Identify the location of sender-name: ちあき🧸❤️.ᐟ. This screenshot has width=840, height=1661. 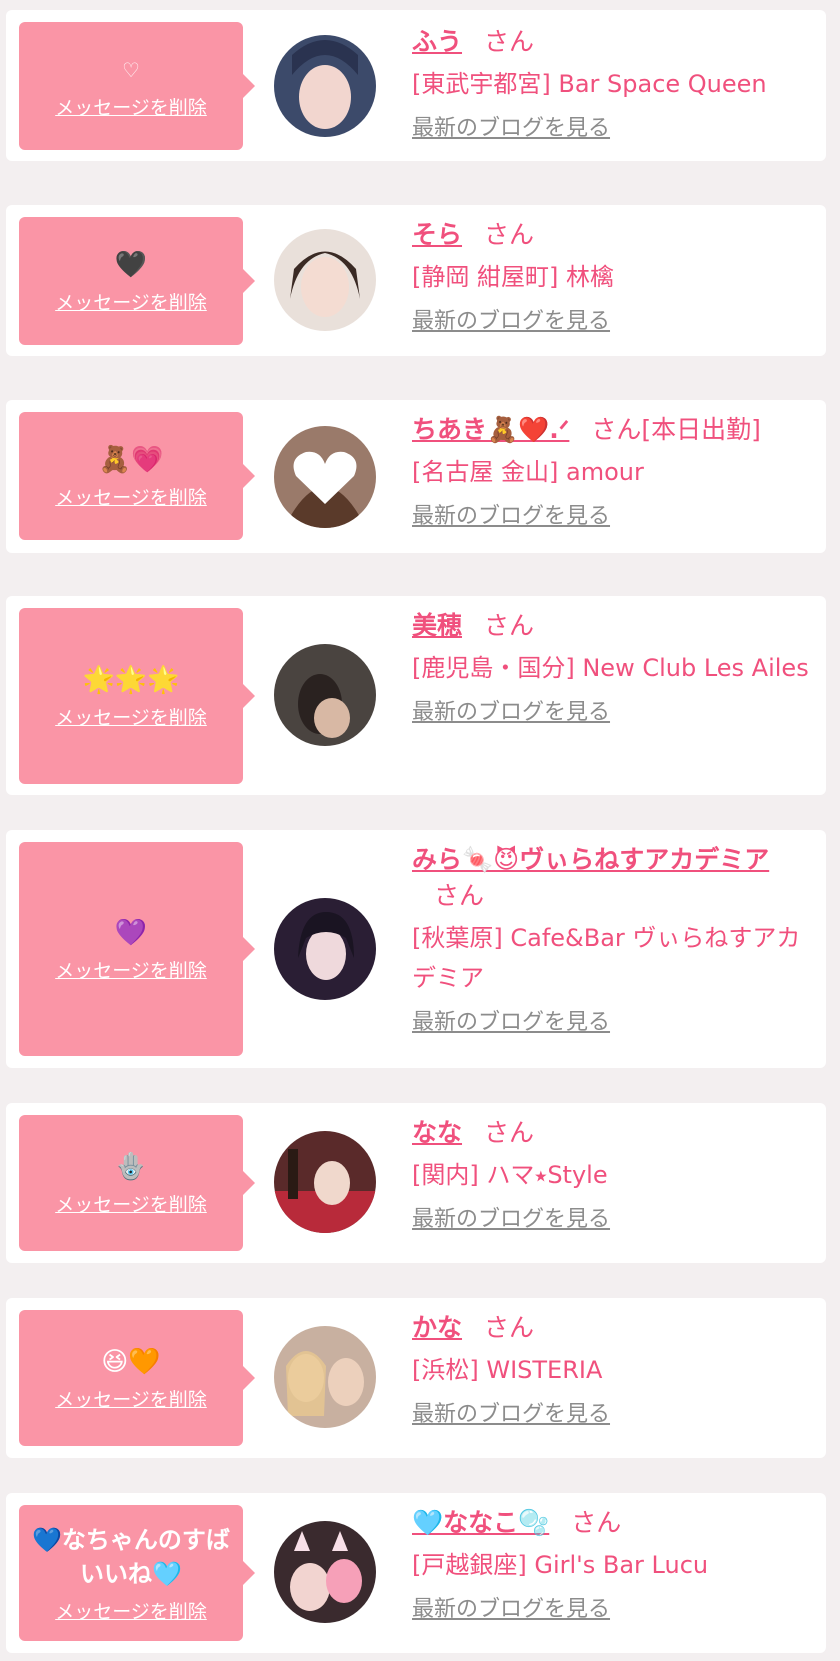
(490, 429).